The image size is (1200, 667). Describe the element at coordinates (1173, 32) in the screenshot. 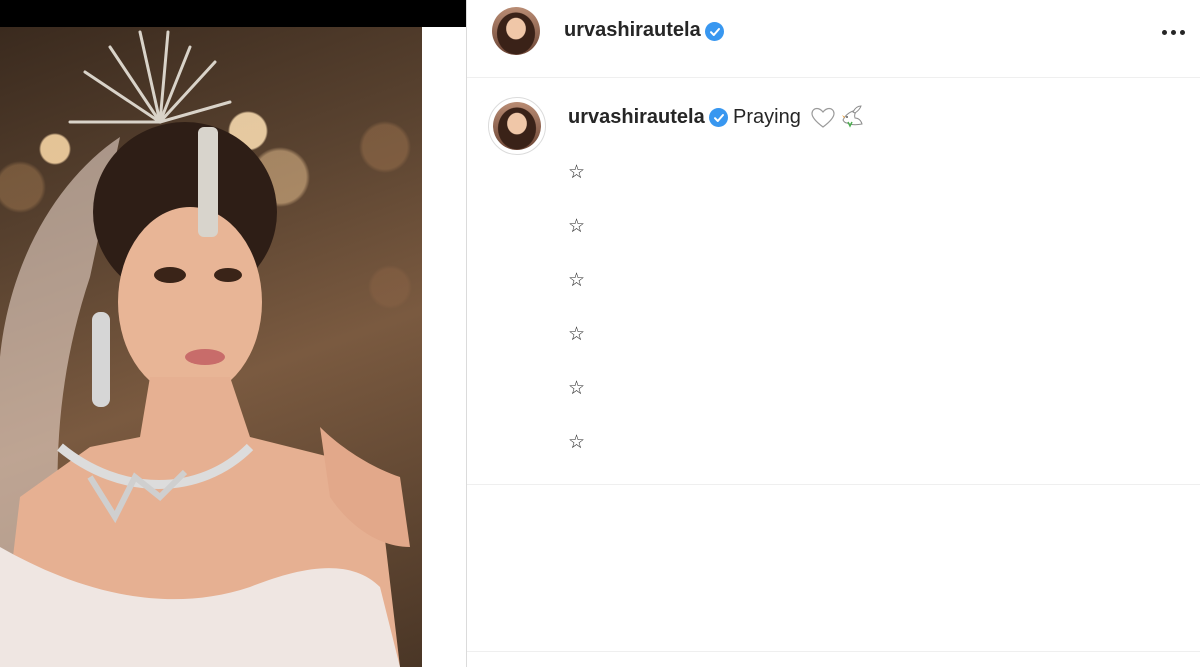

I see `more-options-icon` at that location.